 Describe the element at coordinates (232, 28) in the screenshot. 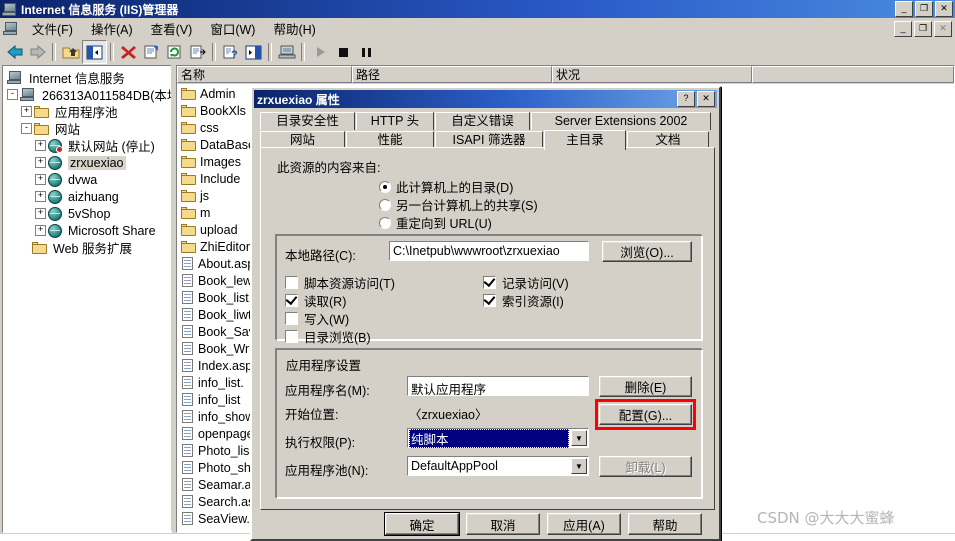

I see `menu-window: 窗口(W)` at that location.